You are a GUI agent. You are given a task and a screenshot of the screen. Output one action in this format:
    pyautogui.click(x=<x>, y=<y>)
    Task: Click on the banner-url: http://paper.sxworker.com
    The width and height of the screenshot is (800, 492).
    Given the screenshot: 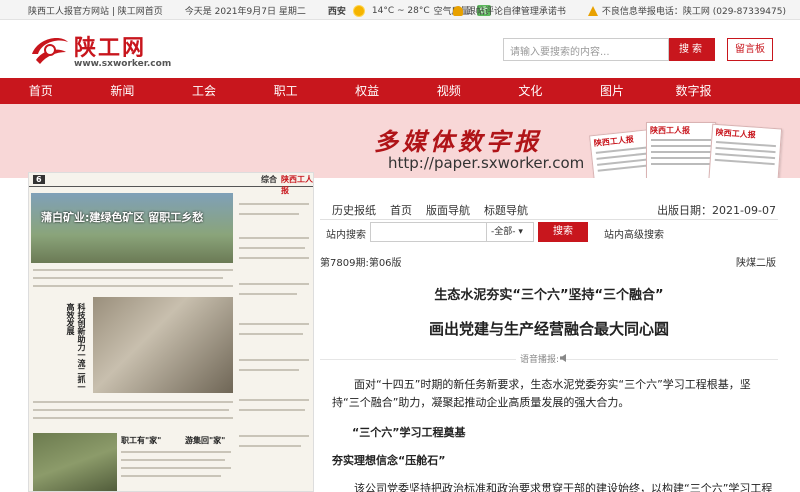 What is the action you would take?
    pyautogui.click(x=486, y=163)
    